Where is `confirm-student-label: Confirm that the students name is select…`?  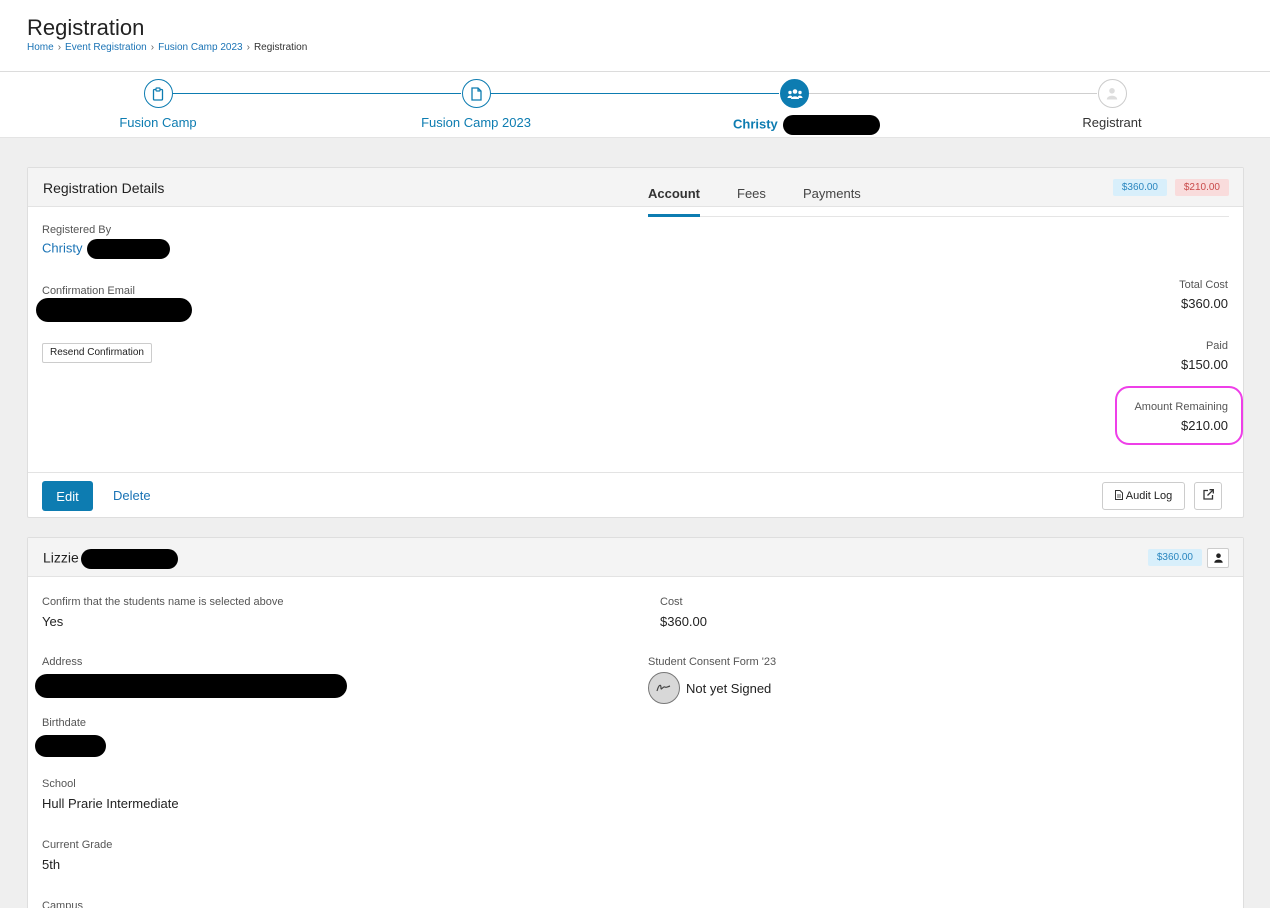 confirm-student-label: Confirm that the students name is select… is located at coordinates (163, 602).